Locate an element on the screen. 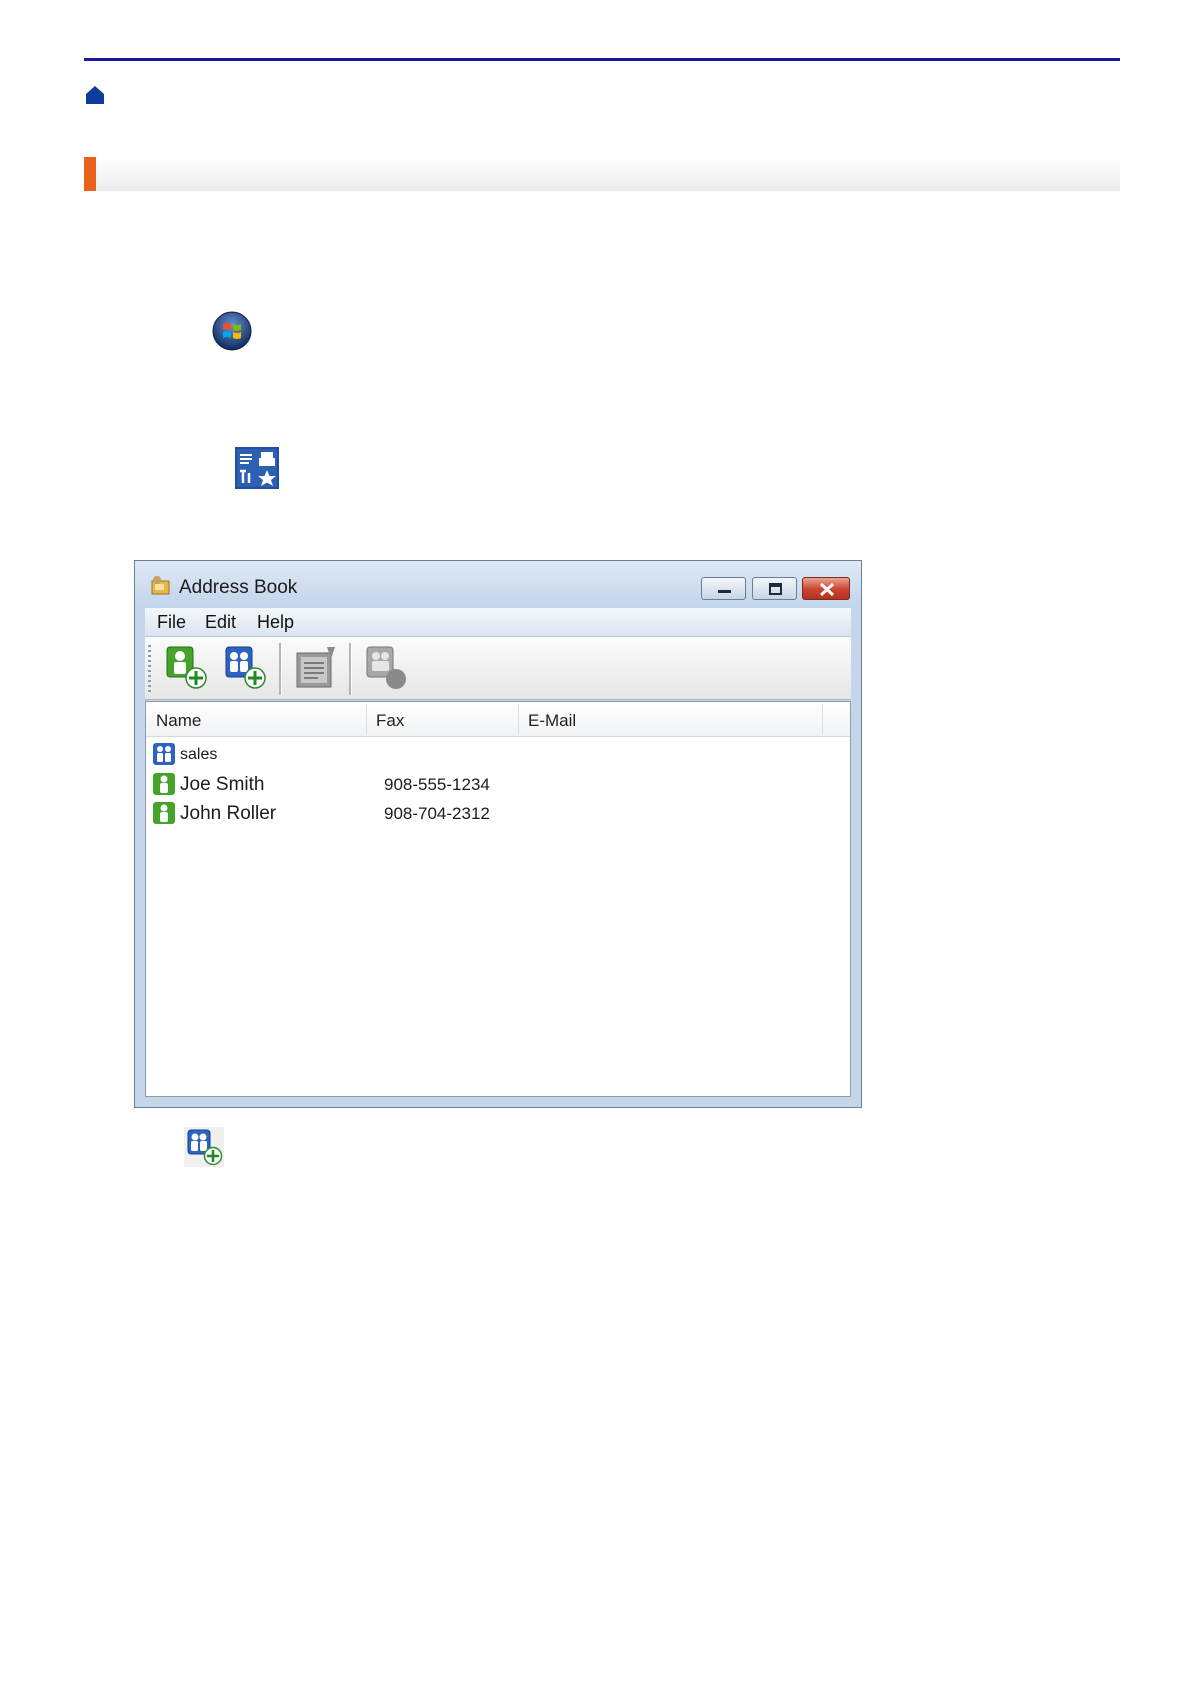 This screenshot has height=1684, width=1190. entry-name: Joe Smith is located at coordinates (222, 784).